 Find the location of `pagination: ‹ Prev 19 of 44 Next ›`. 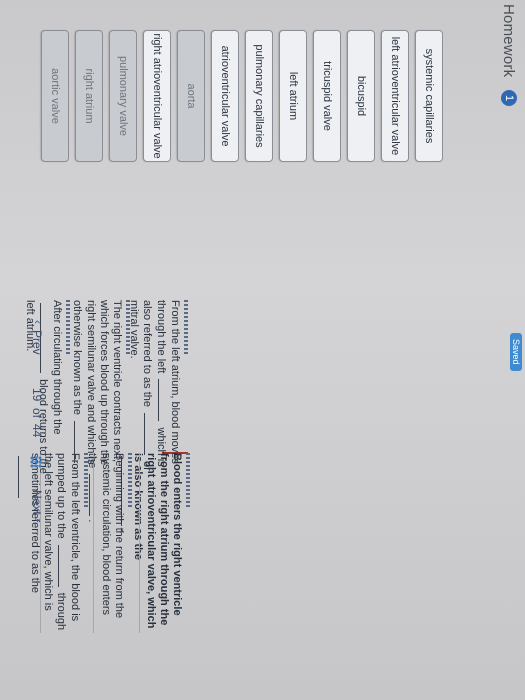

pagination: ‹ Prev 19 of 44 Next › is located at coordinates (35, 470).